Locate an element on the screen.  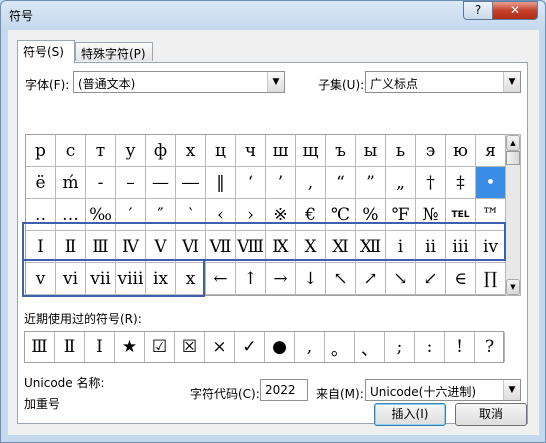
symbol-cell: Ⅲ is located at coordinates (101, 247).